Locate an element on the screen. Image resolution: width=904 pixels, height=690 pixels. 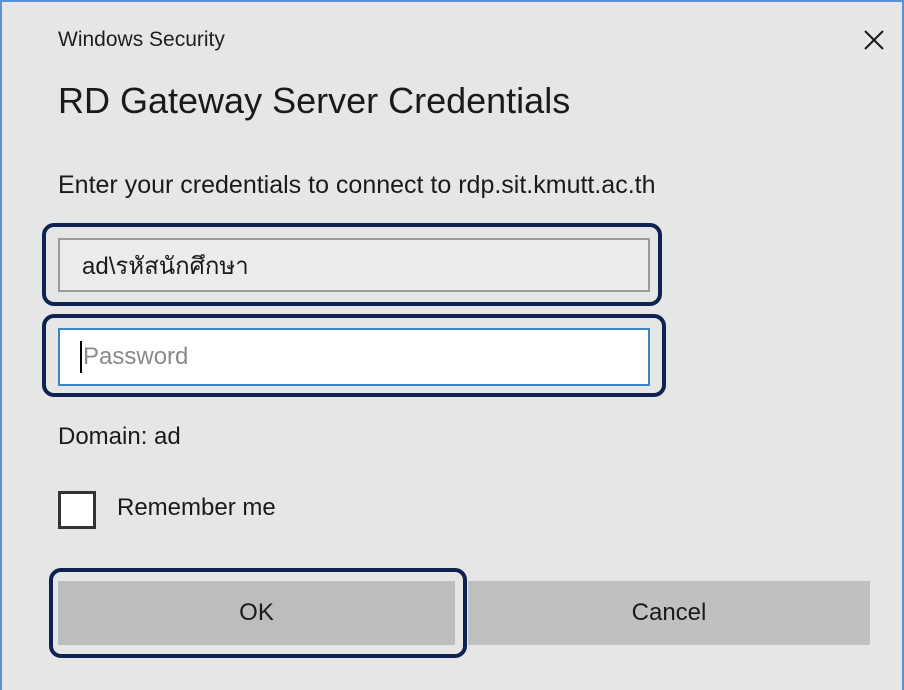
remember-me-label: Remember me is located at coordinates (196, 508).